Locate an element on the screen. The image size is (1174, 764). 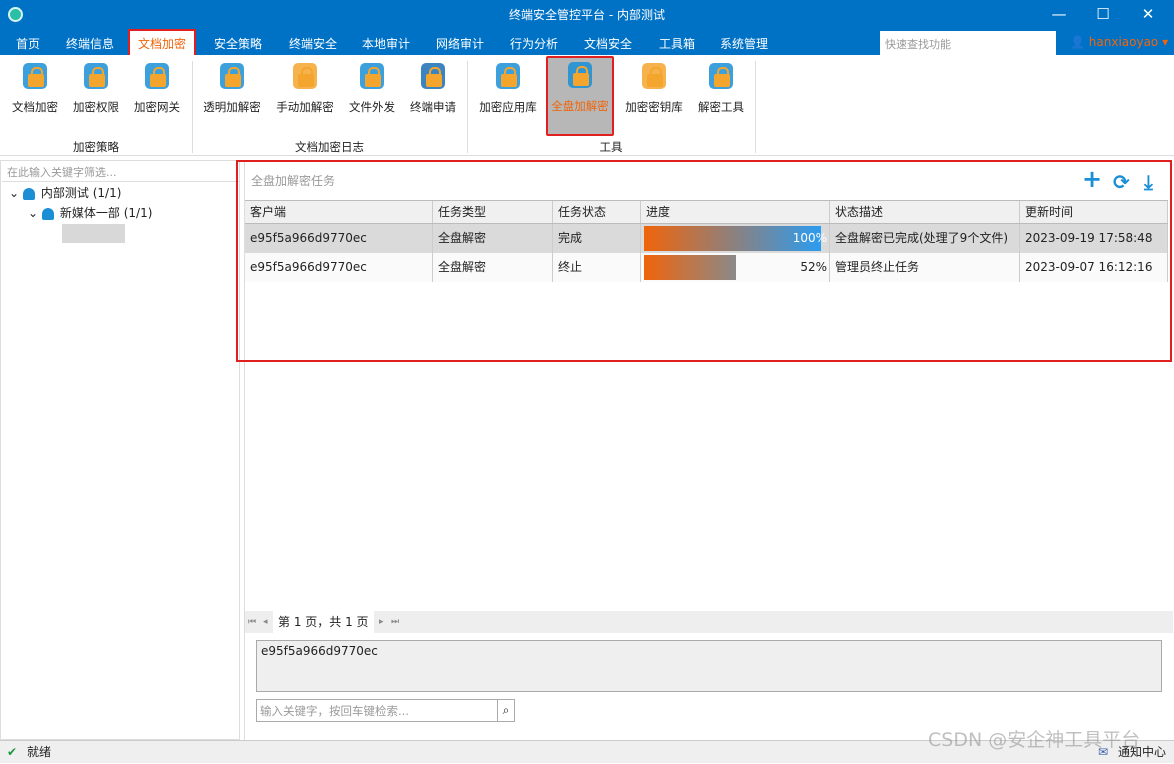
target-lock-icon is located at coordinates (721, 77).